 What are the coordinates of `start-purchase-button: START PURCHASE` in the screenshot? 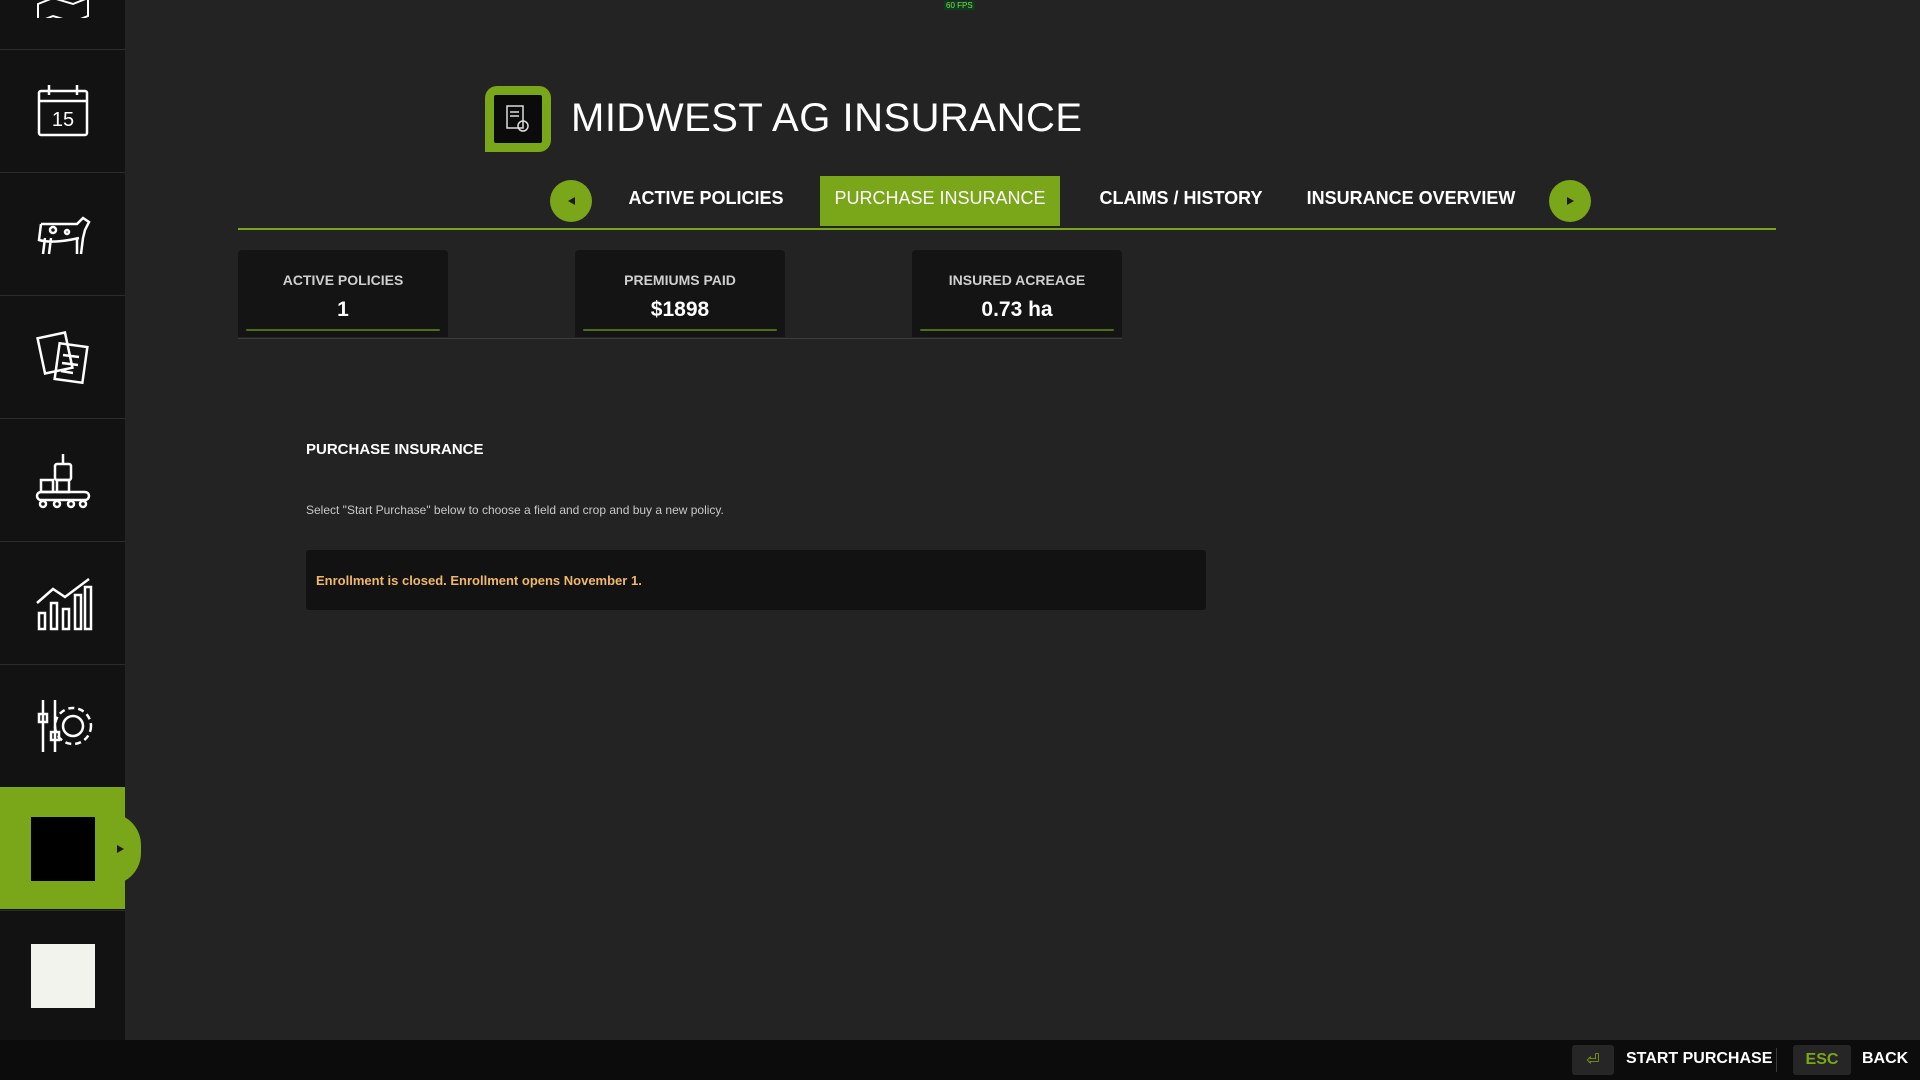 It's located at (1699, 1059).